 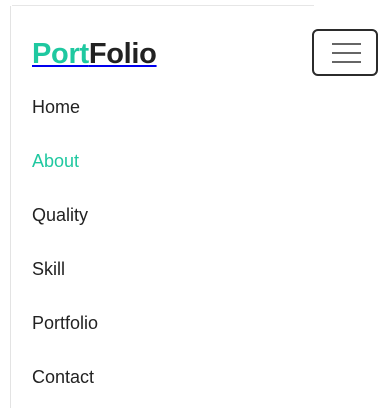 I want to click on nav-link-portfolio: Portfolio, so click(x=65, y=323).